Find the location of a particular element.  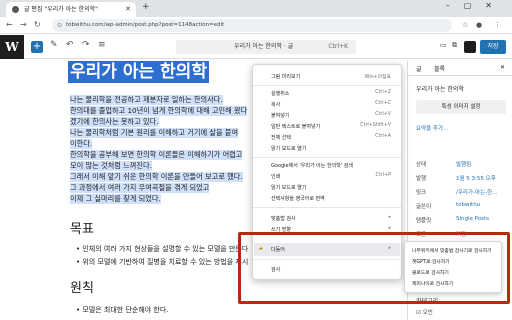

settings-panel-button is located at coordinates (470, 47).